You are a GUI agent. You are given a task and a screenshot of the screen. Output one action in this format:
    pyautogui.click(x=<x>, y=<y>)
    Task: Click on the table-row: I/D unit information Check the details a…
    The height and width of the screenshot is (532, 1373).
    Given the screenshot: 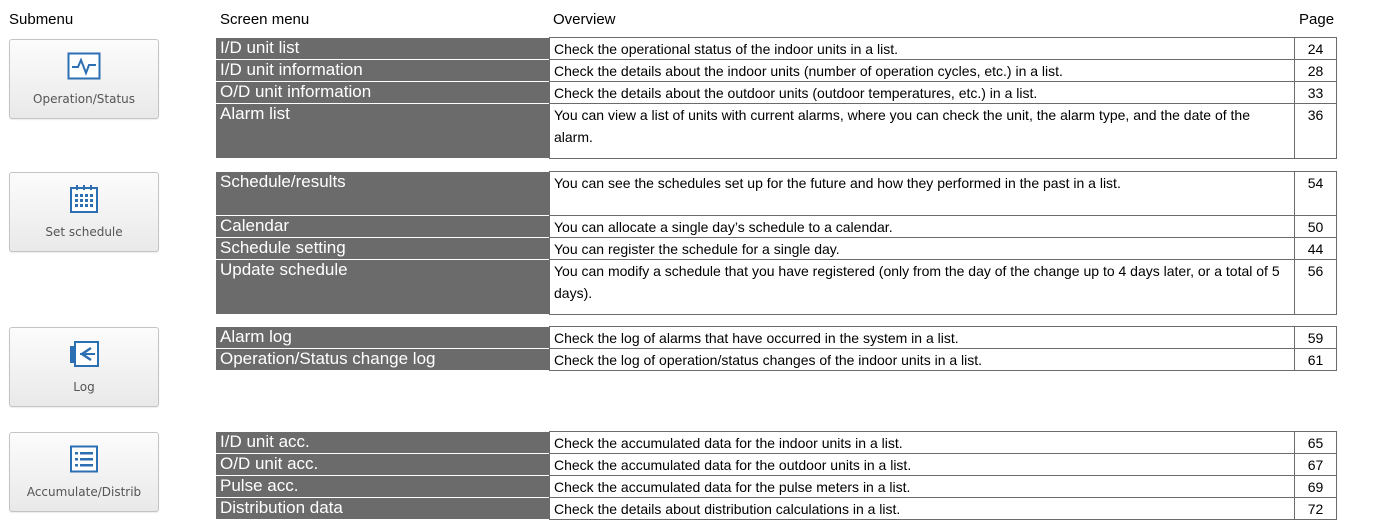 What is the action you would take?
    pyautogui.click(x=776, y=70)
    